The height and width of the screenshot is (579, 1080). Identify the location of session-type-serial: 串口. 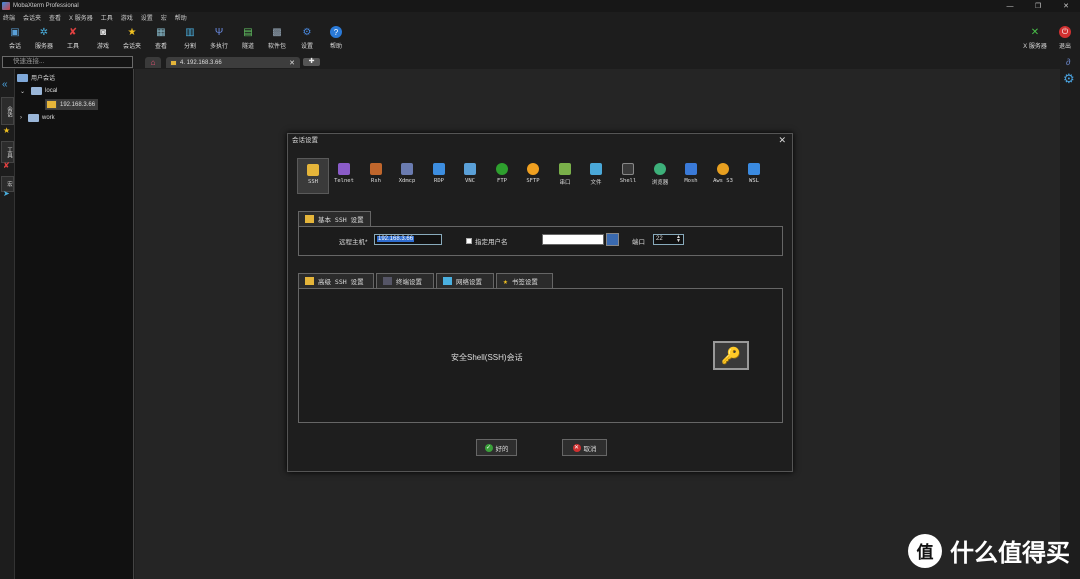
(565, 176).